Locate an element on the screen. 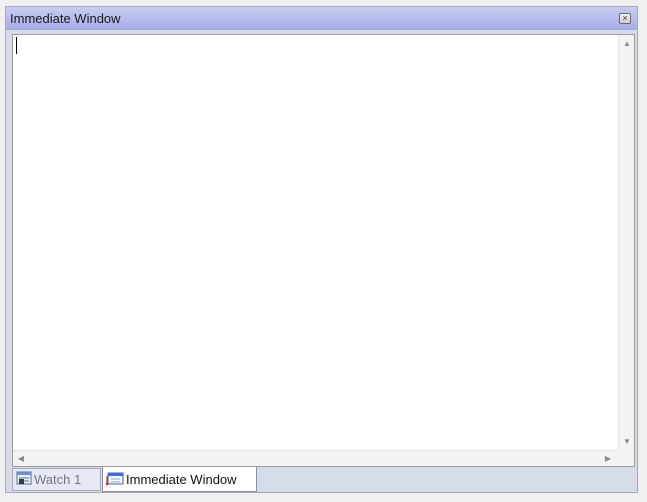  tab-strip: Watch 1 Immediate Window is located at coordinates (322, 479).